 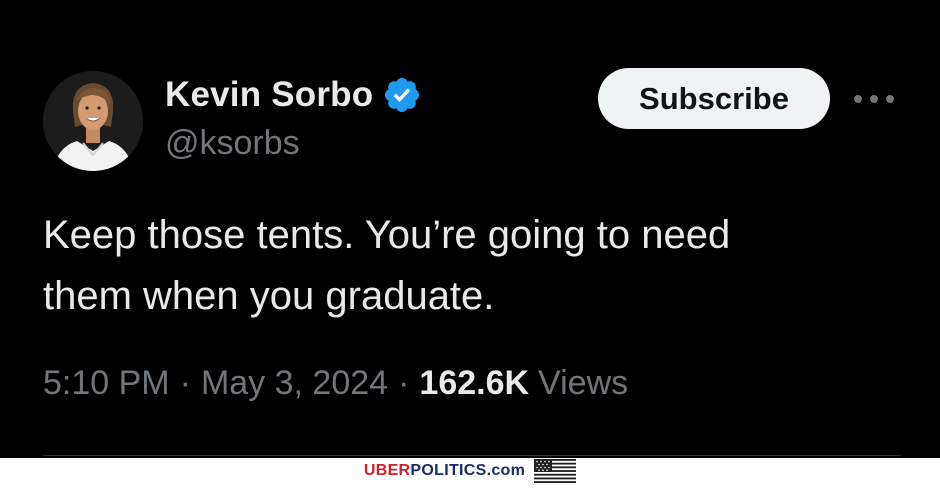 I want to click on author-name-row: Kevin Sorbo, so click(x=293, y=95).